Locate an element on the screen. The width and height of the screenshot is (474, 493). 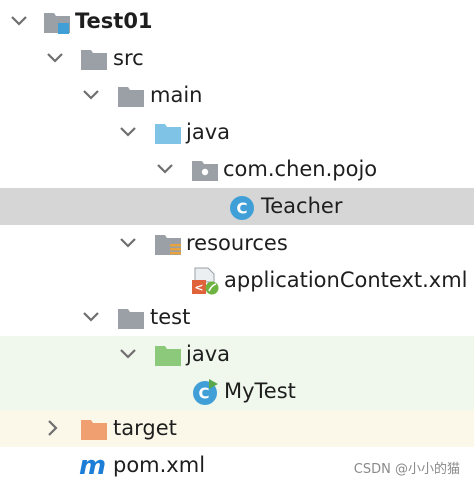
main-label: main is located at coordinates (176, 95).